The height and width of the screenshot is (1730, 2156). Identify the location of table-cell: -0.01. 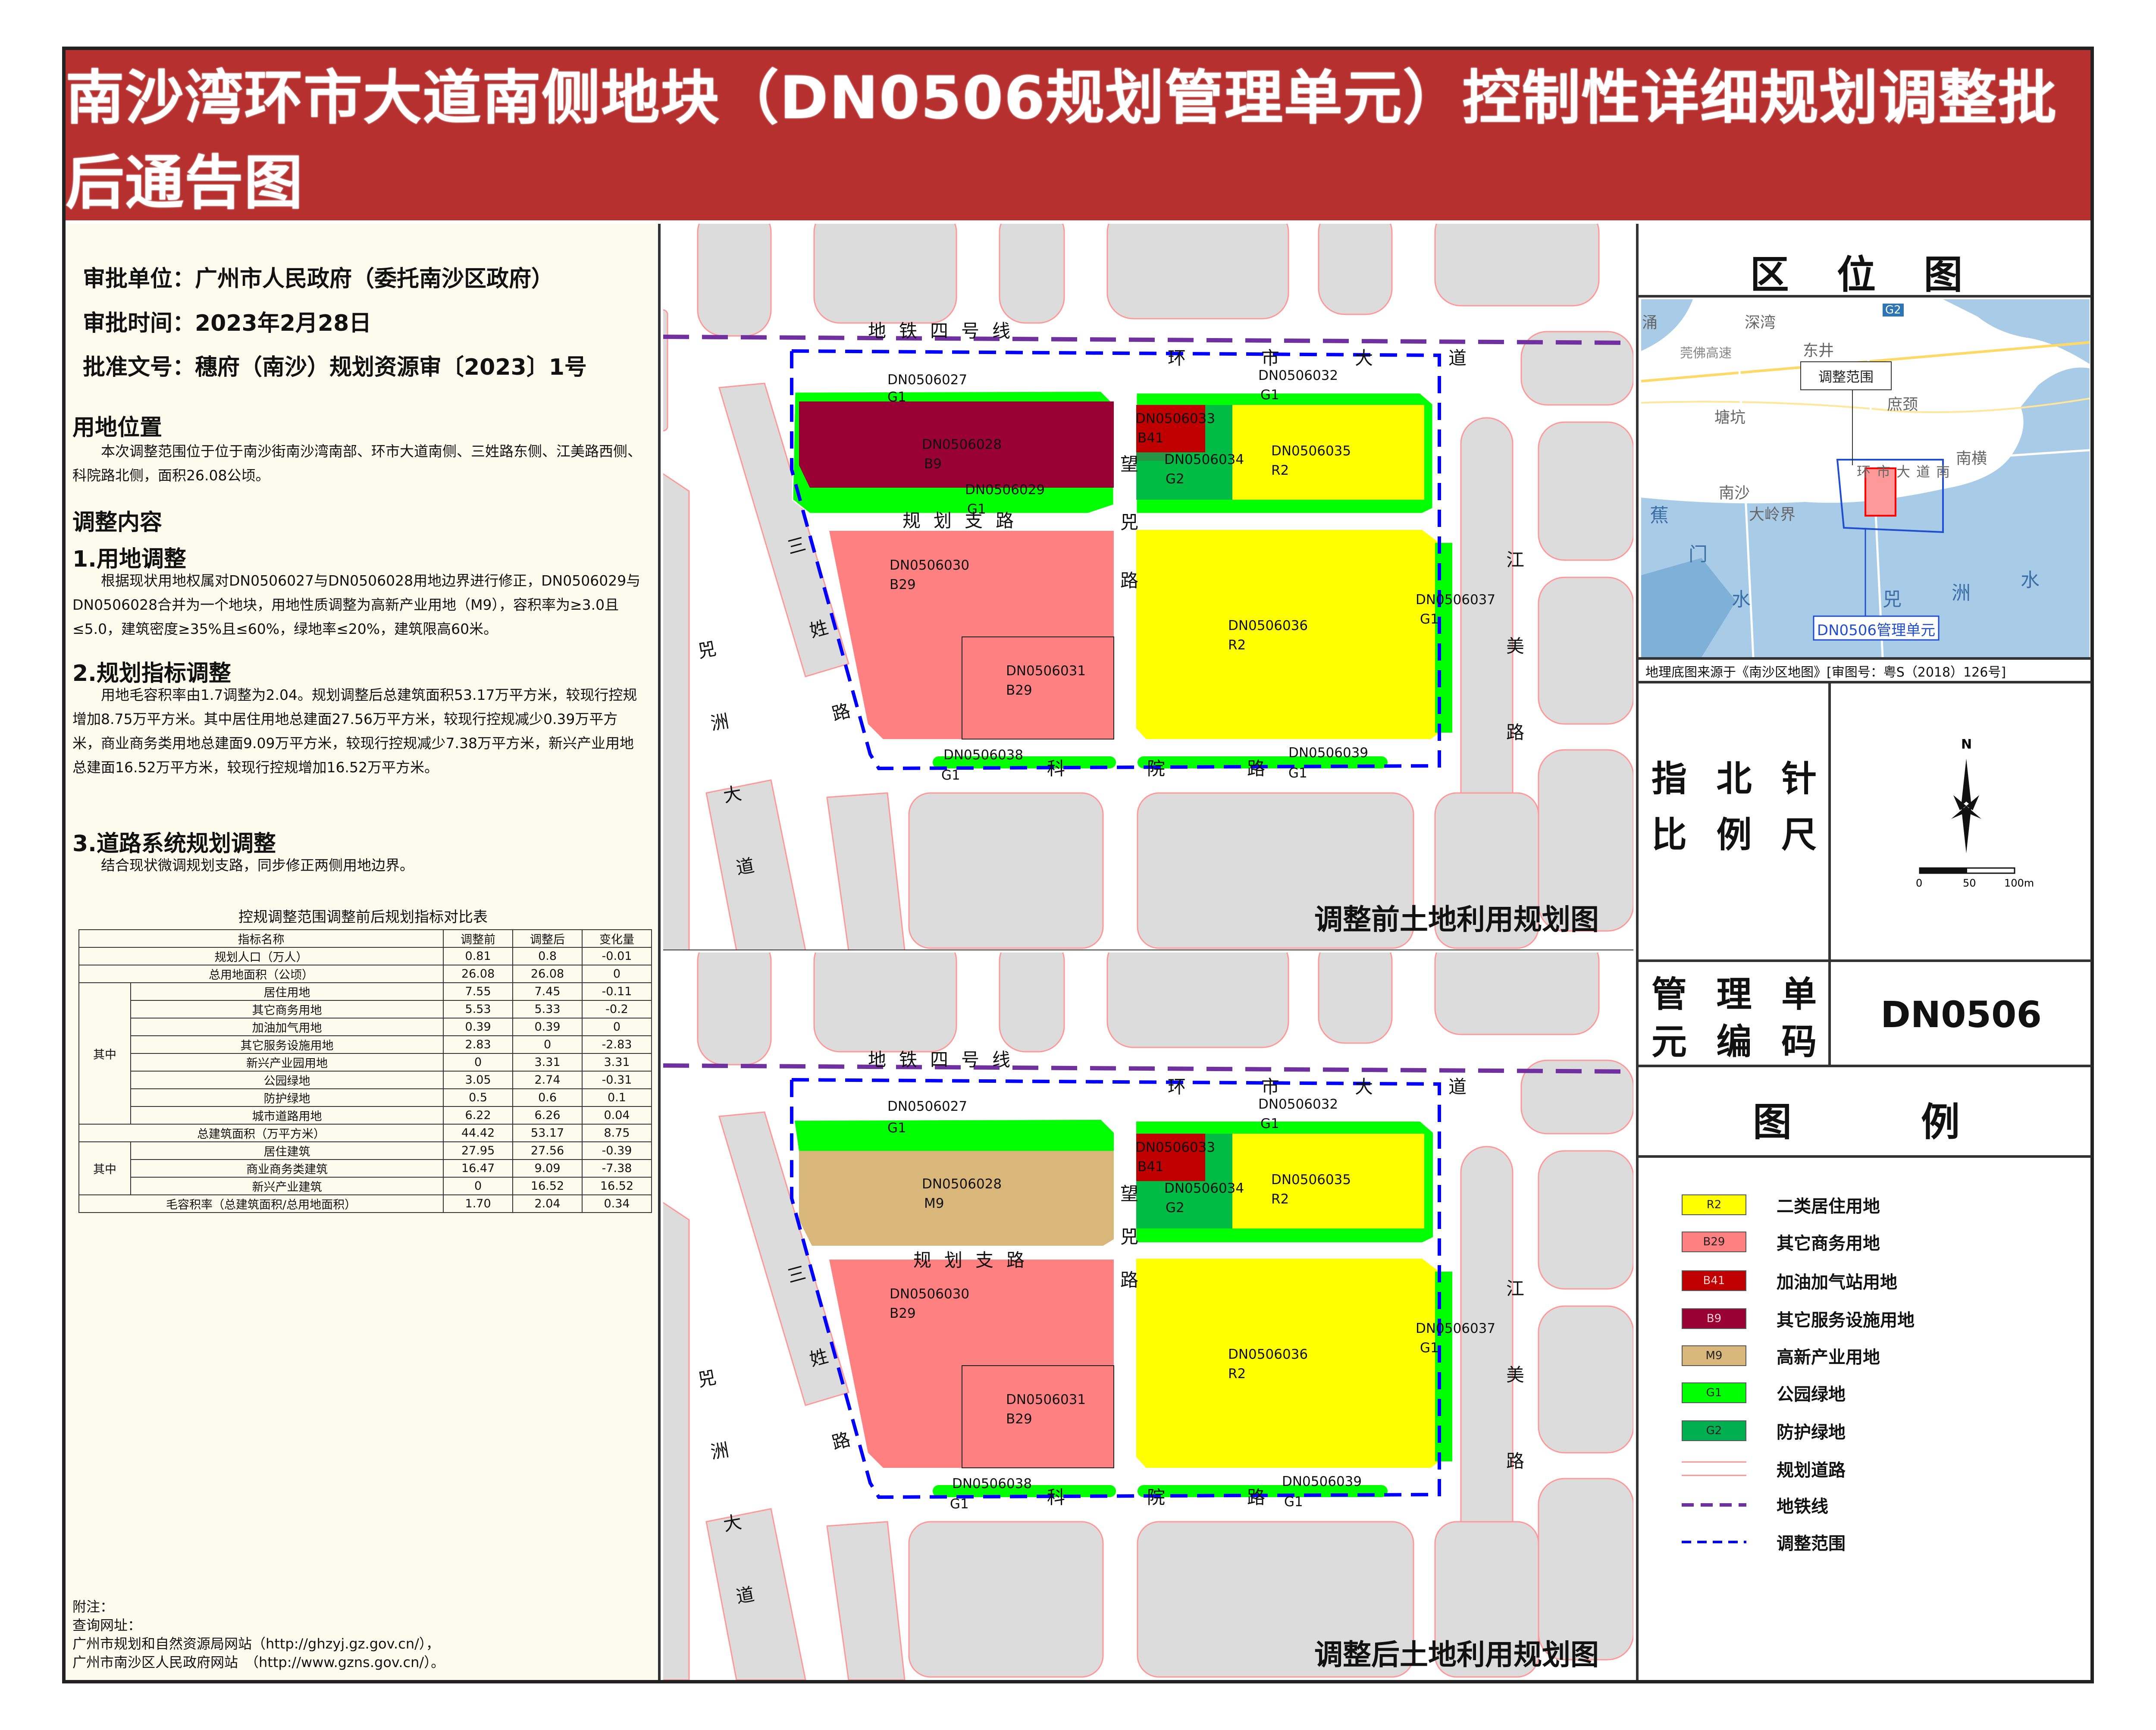
(617, 956).